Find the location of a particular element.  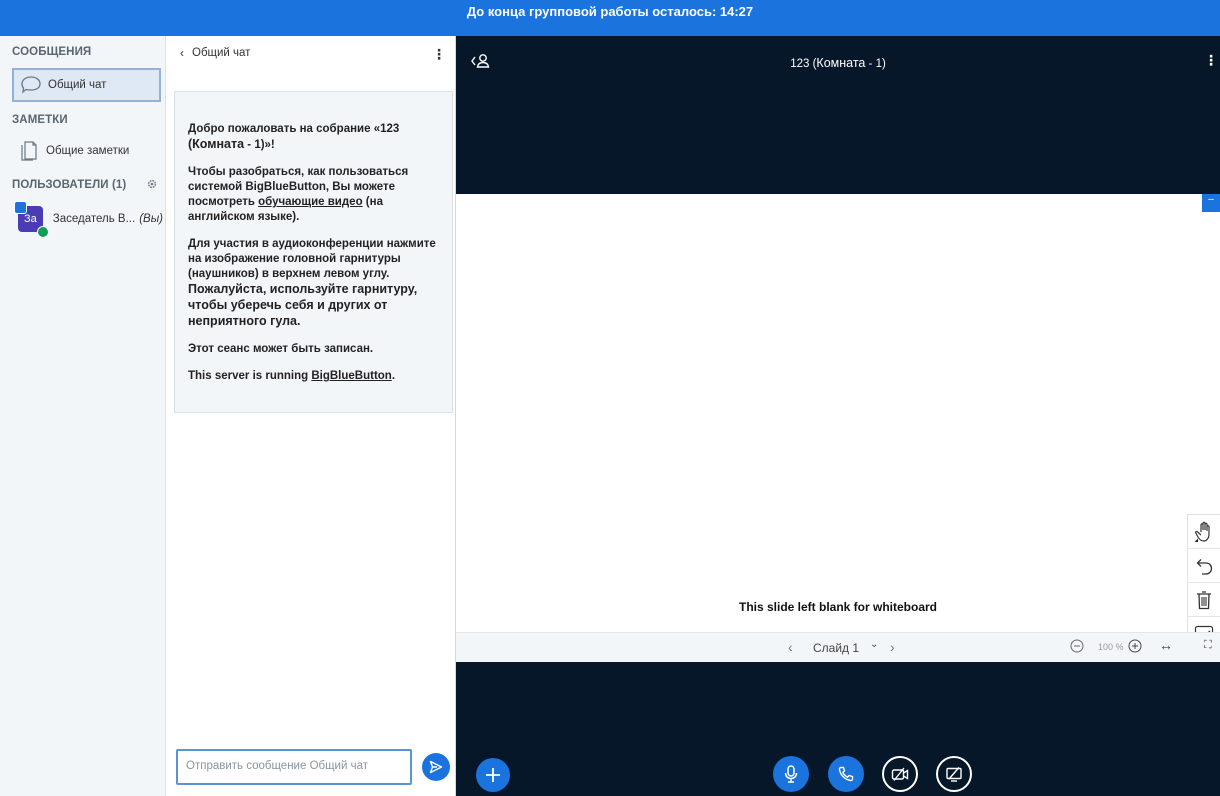

plus-icon is located at coordinates (493, 775).